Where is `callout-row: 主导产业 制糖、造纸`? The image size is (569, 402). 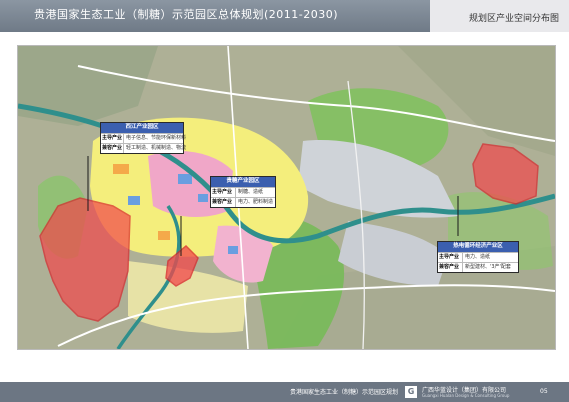
callout-row: 主导产业 制糖、造纸 is located at coordinates (243, 191).